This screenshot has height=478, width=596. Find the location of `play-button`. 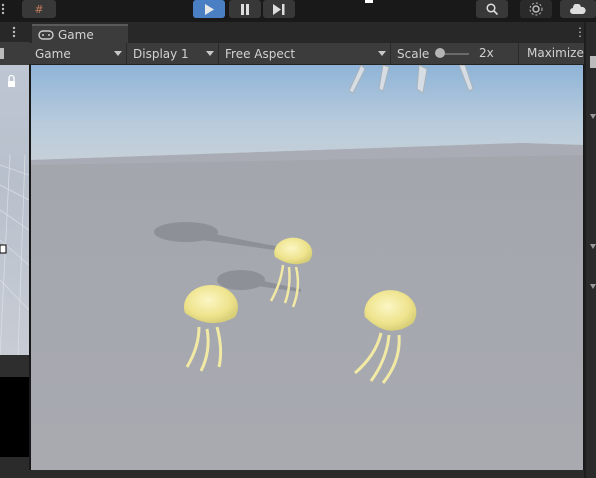

play-button is located at coordinates (209, 9).